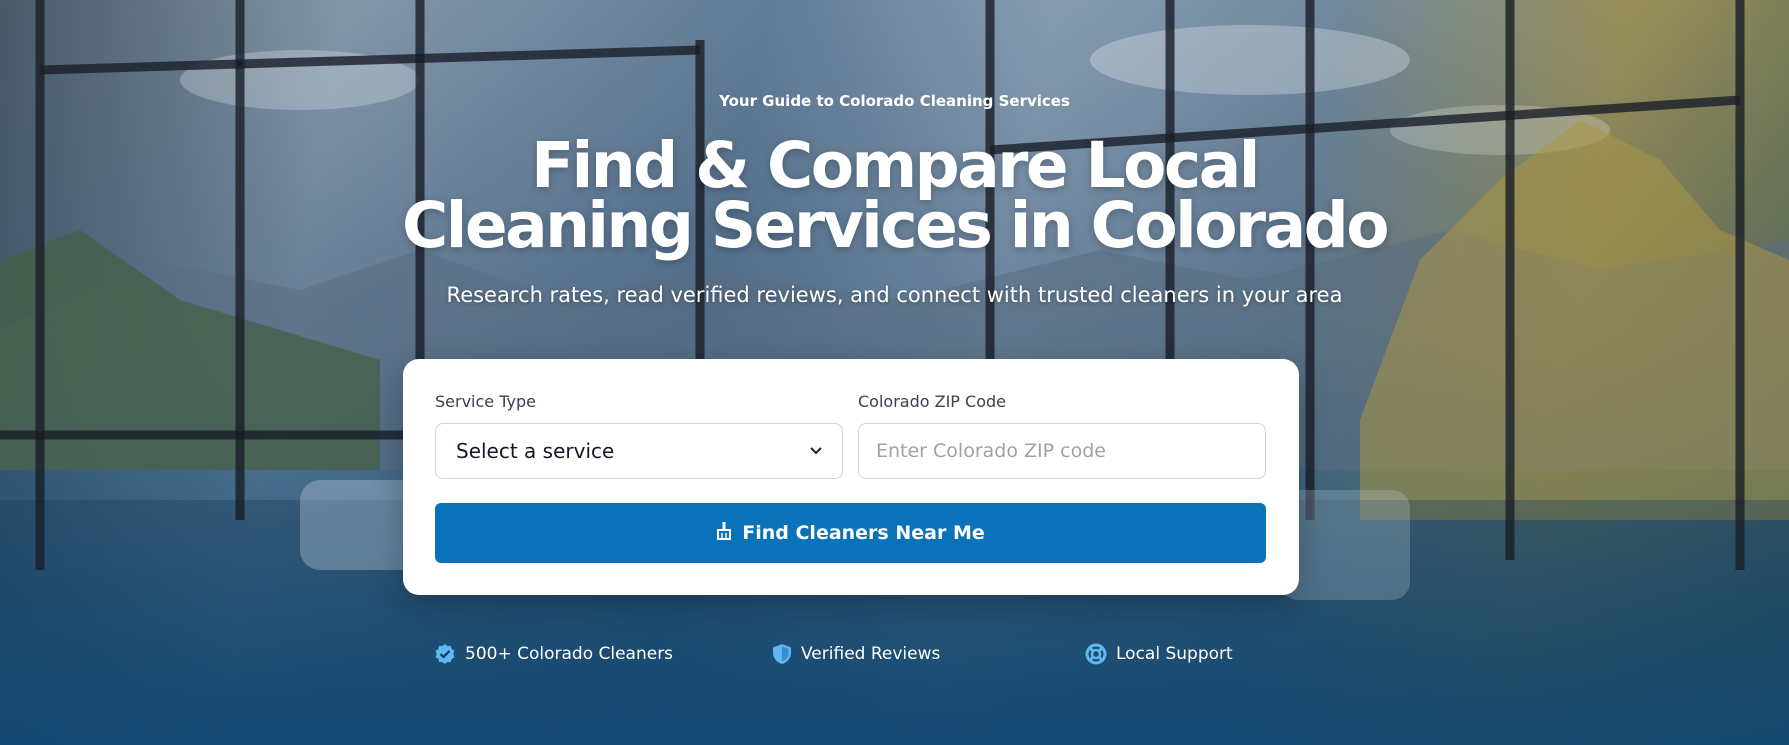 This screenshot has height=745, width=1789. Describe the element at coordinates (782, 654) in the screenshot. I see `shield-icon` at that location.